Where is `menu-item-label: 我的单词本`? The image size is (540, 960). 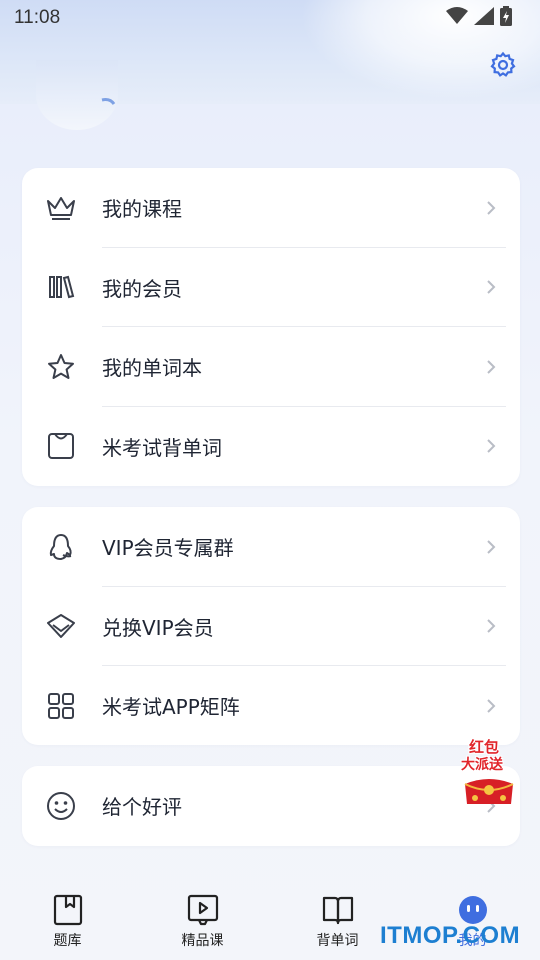 menu-item-label: 我的单词本 is located at coordinates (152, 368).